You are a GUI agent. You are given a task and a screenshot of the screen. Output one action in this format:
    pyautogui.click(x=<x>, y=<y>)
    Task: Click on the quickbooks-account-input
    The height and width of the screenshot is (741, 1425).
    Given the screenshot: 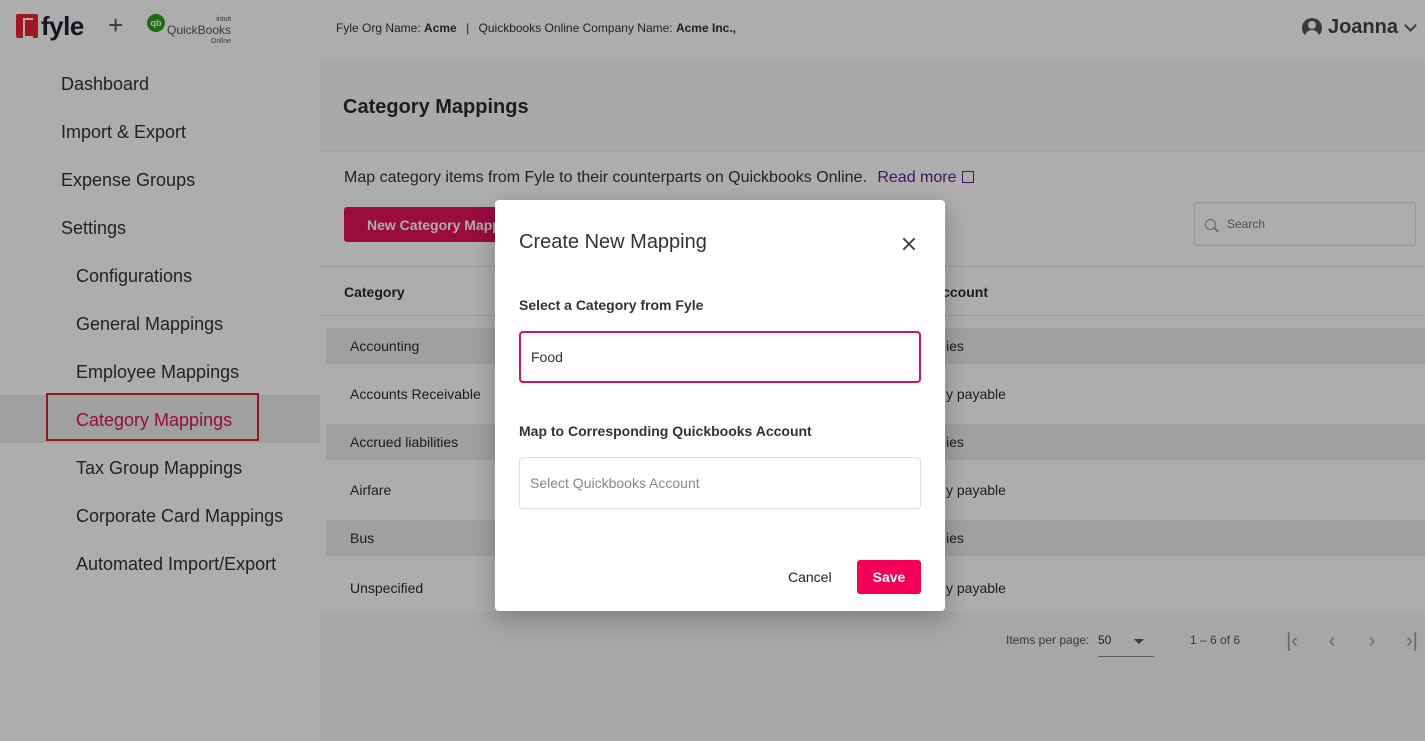 What is the action you would take?
    pyautogui.click(x=720, y=483)
    